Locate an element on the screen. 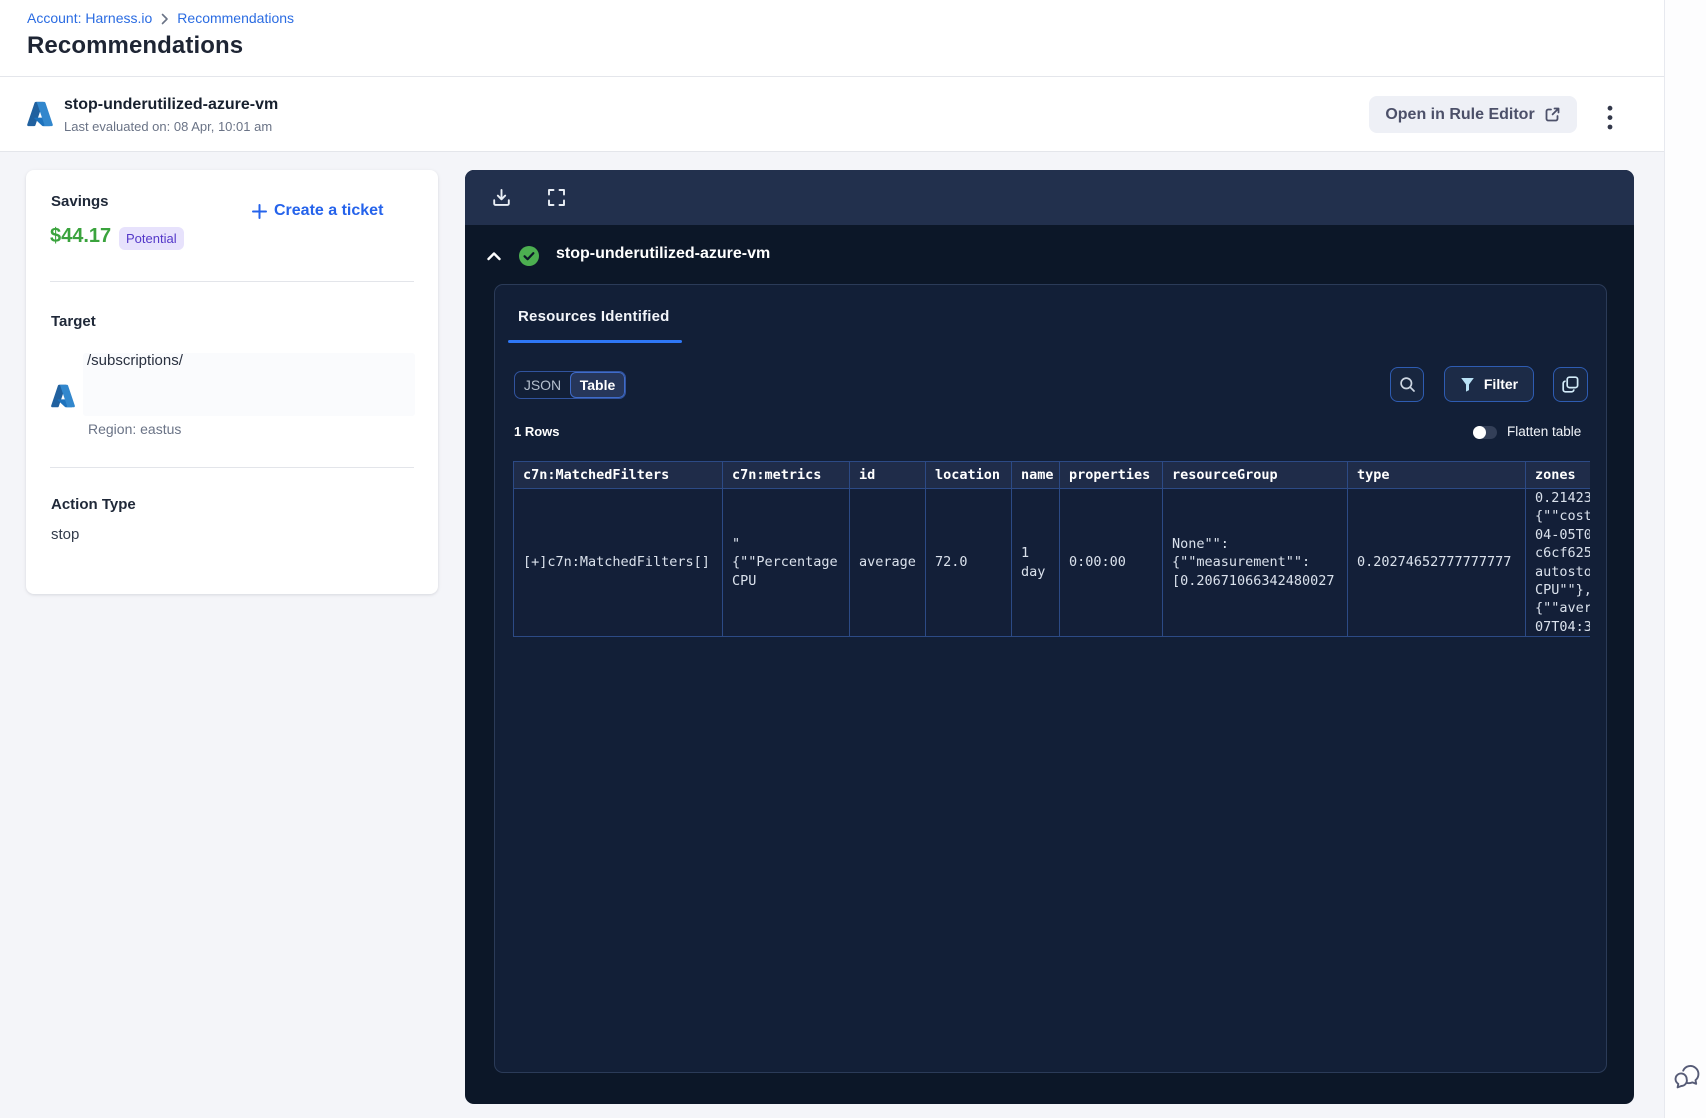  kebab-menu-icon is located at coordinates (1610, 117).